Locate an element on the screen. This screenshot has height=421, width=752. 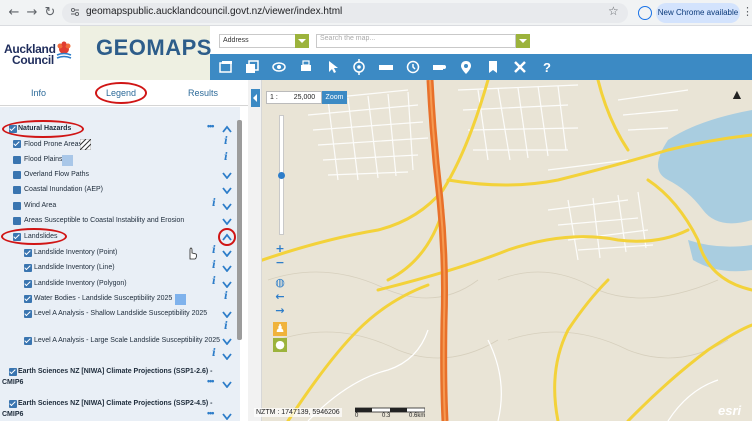
large-landslide-expand-icon is located at coordinates (227, 341).